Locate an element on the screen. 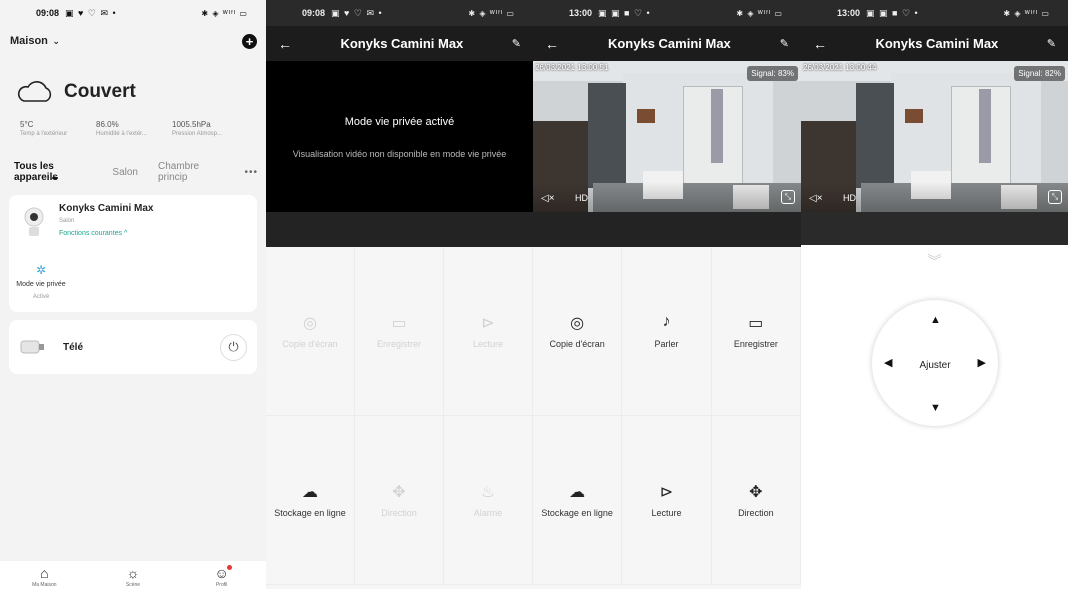  weather-condition: Couvert is located at coordinates (100, 91).